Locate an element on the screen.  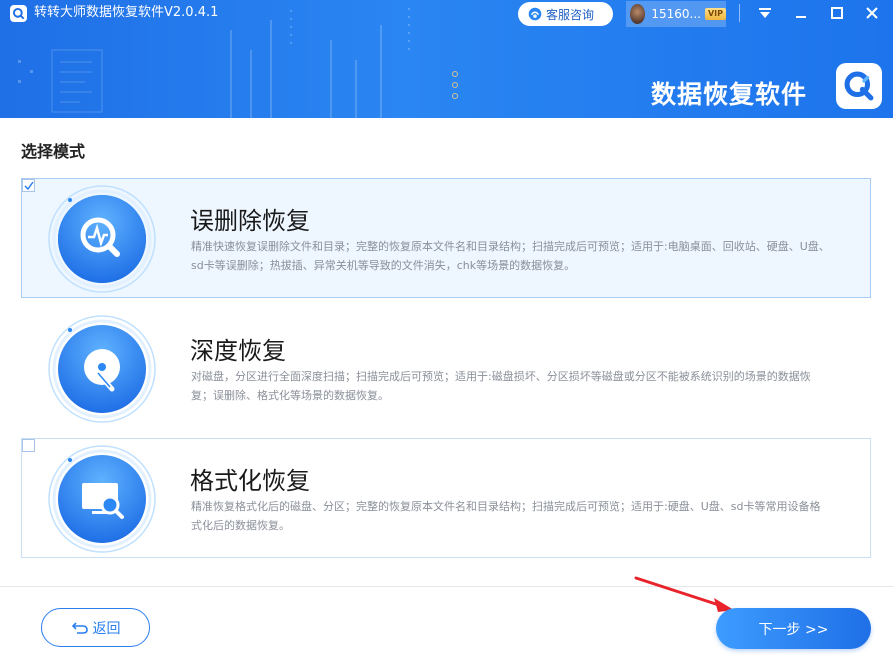
app-logo-icon is located at coordinates (18, 13).